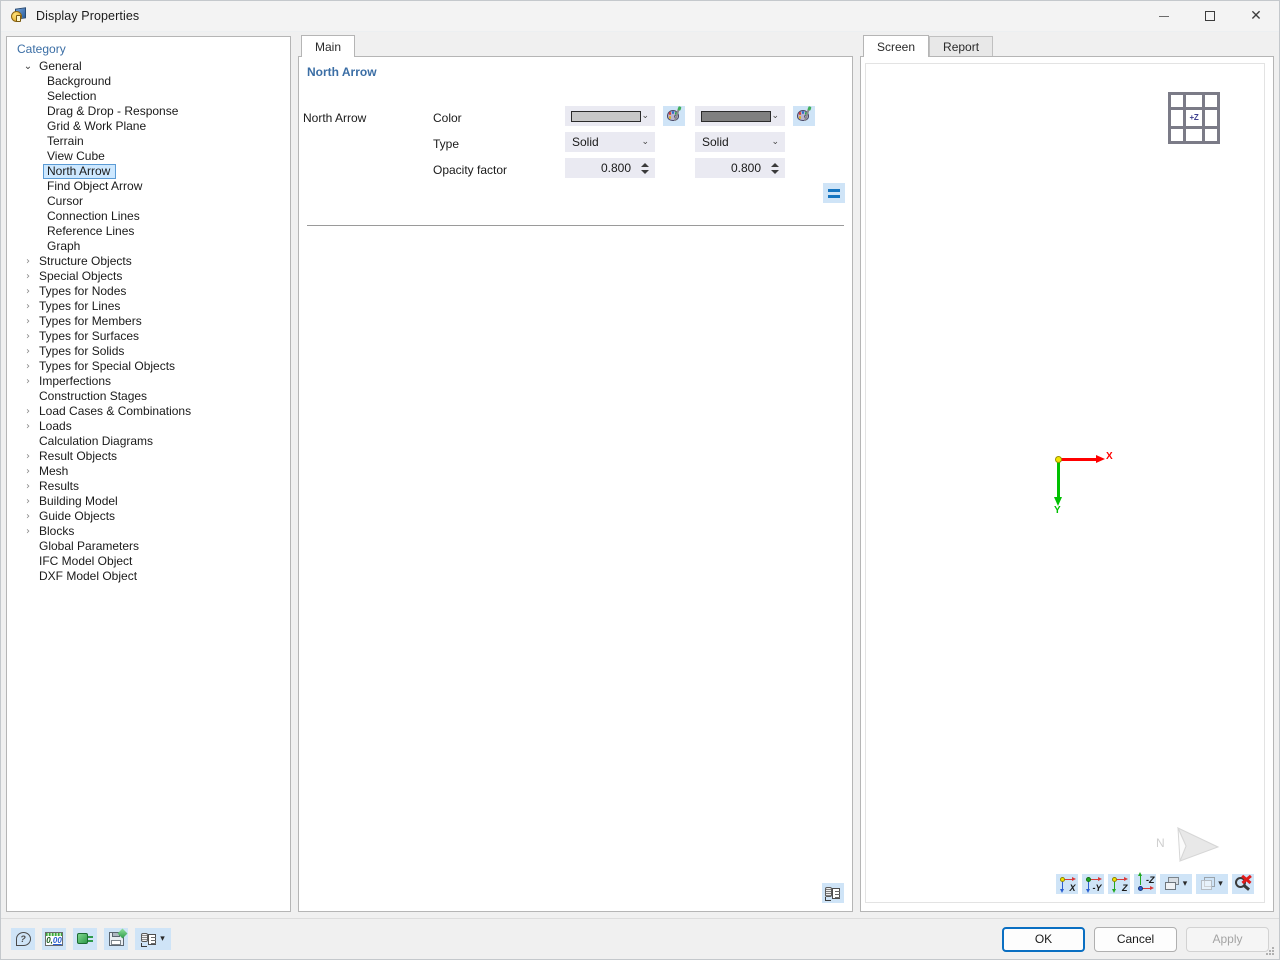  I want to click on settings-report-button, so click(833, 893).